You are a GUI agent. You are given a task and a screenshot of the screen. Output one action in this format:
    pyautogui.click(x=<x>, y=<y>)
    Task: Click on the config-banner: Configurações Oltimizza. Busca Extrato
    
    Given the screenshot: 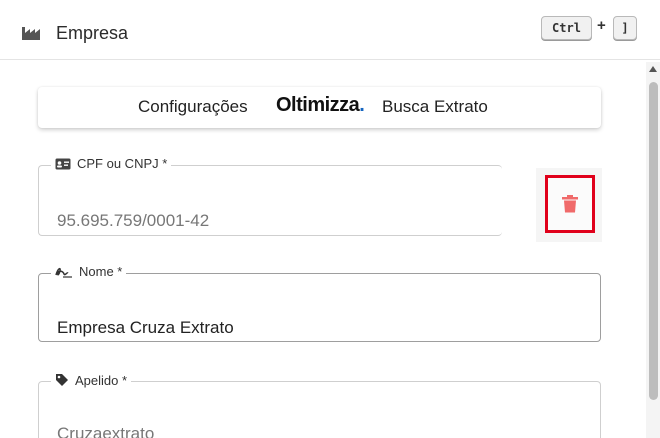 What is the action you would take?
    pyautogui.click(x=319, y=107)
    